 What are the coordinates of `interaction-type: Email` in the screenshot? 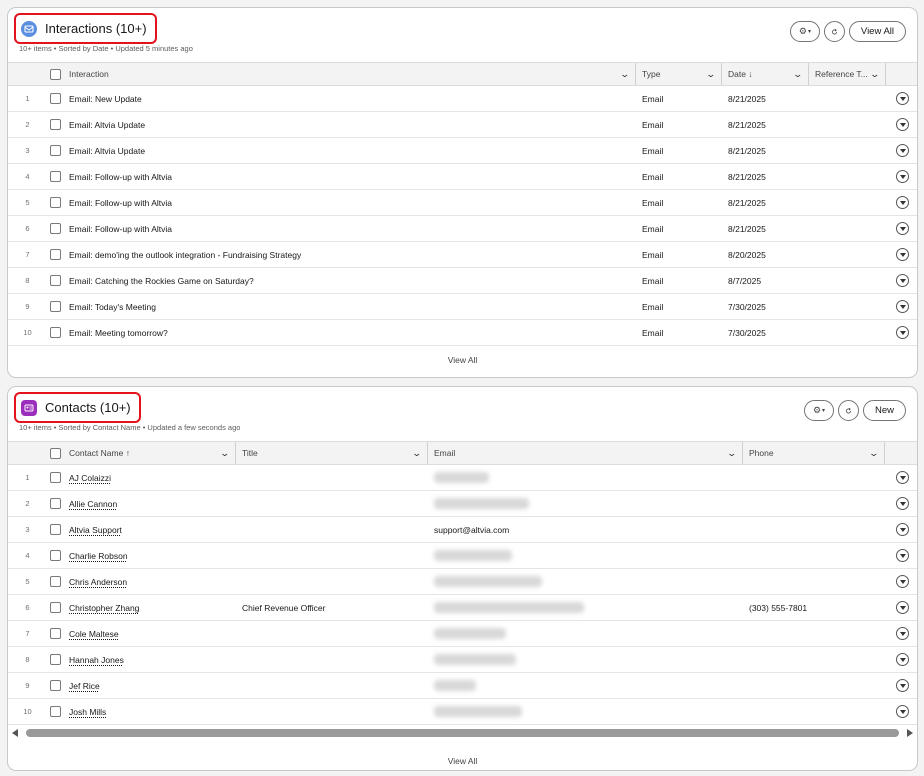 It's located at (679, 176).